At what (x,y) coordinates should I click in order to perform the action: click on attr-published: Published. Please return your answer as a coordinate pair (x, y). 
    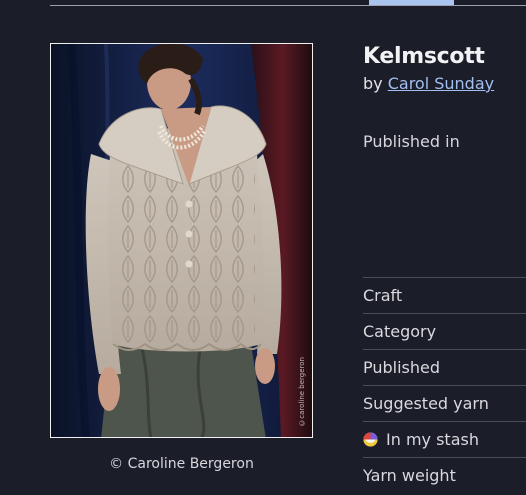
    Looking at the image, I should click on (444, 367).